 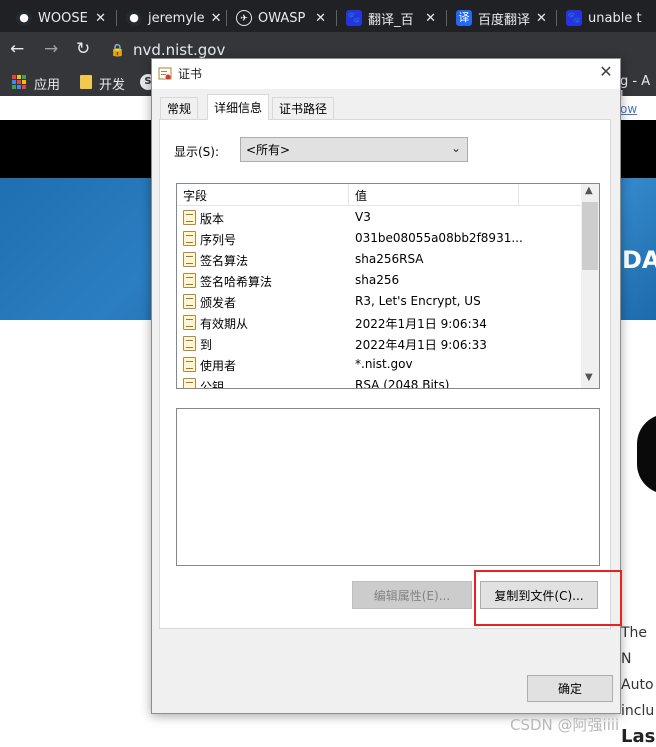 I want to click on list-item: 使用者 *.nist.gov, so click(x=379, y=364).